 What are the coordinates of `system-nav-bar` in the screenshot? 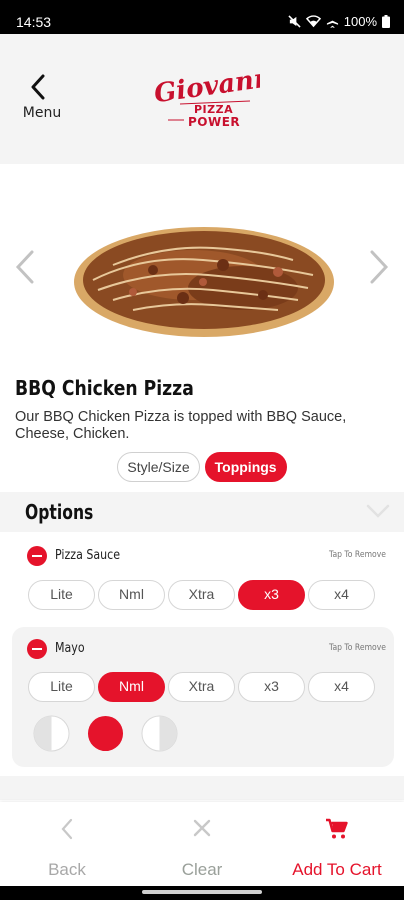 It's located at (202, 893).